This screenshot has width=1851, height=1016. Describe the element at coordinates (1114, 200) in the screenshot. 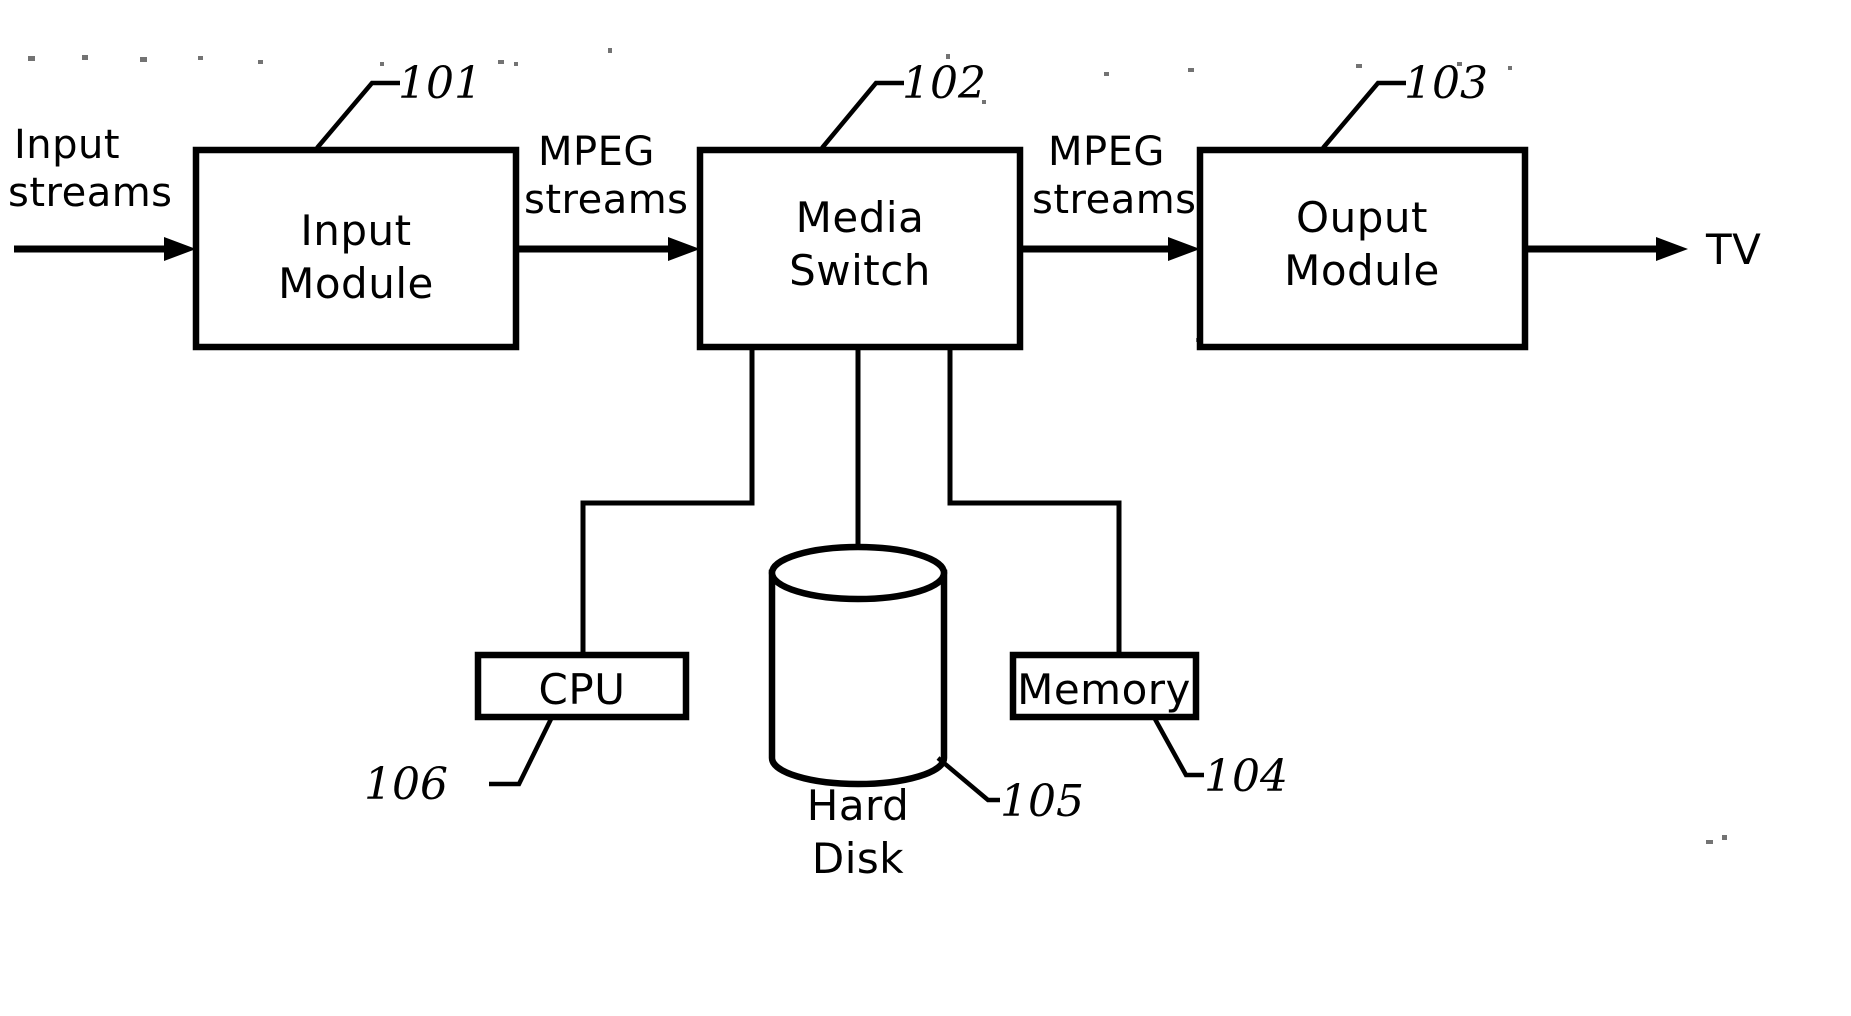

I see `mpeg-streams-2-label-line2: streams` at that location.